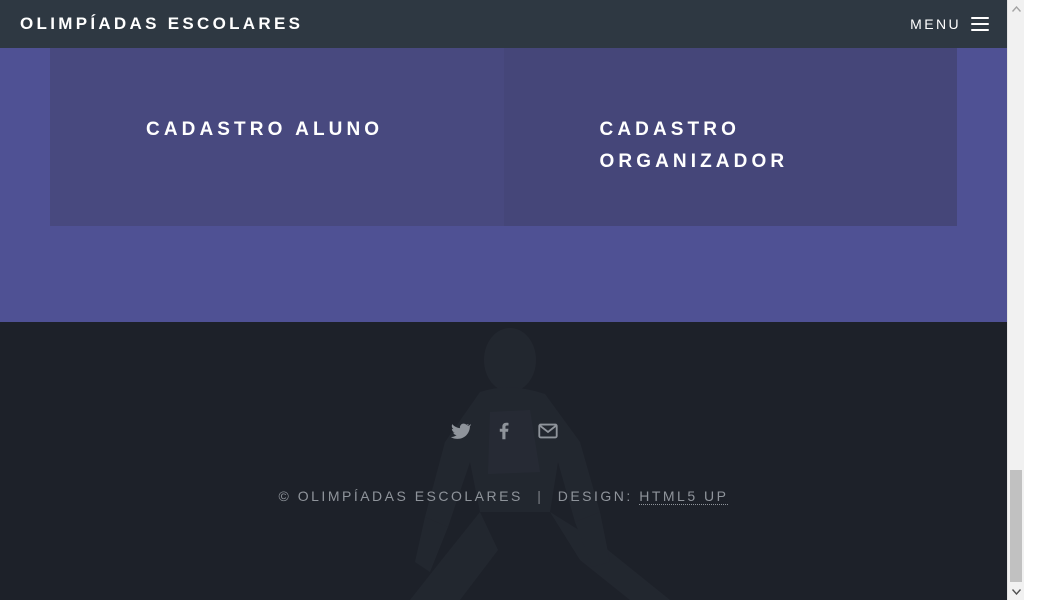  I want to click on scrollbar-thumb, so click(1016, 526).